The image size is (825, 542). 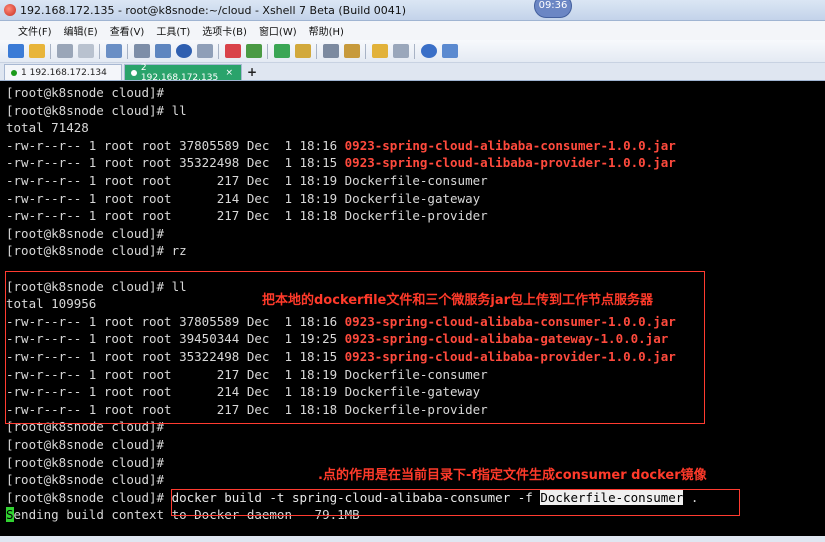 What do you see at coordinates (252, 72) in the screenshot?
I see `add-tab-icon: +` at bounding box center [252, 72].